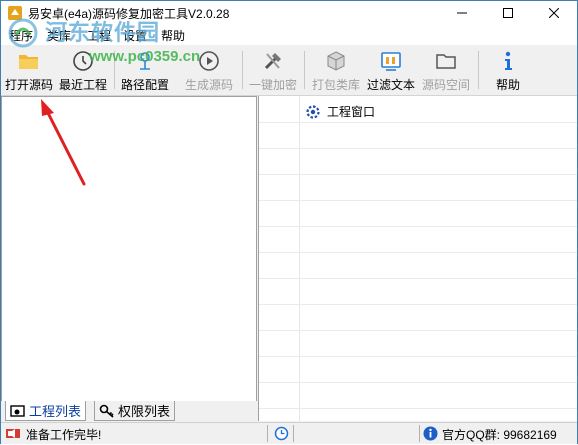 This screenshot has height=445, width=578. What do you see at coordinates (28, 62) in the screenshot?
I see `folder-open-icon` at bounding box center [28, 62].